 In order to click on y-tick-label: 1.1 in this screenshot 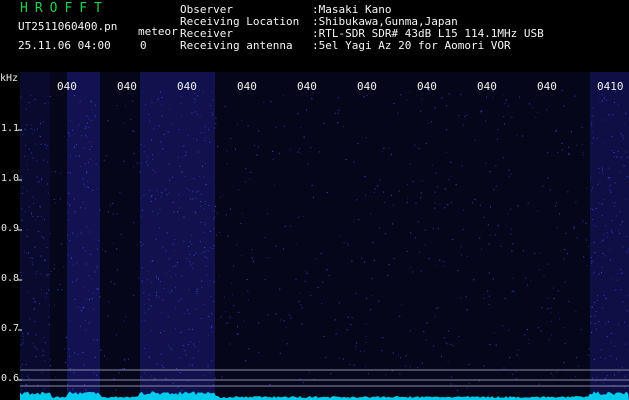, I will do `click(10, 128)`.